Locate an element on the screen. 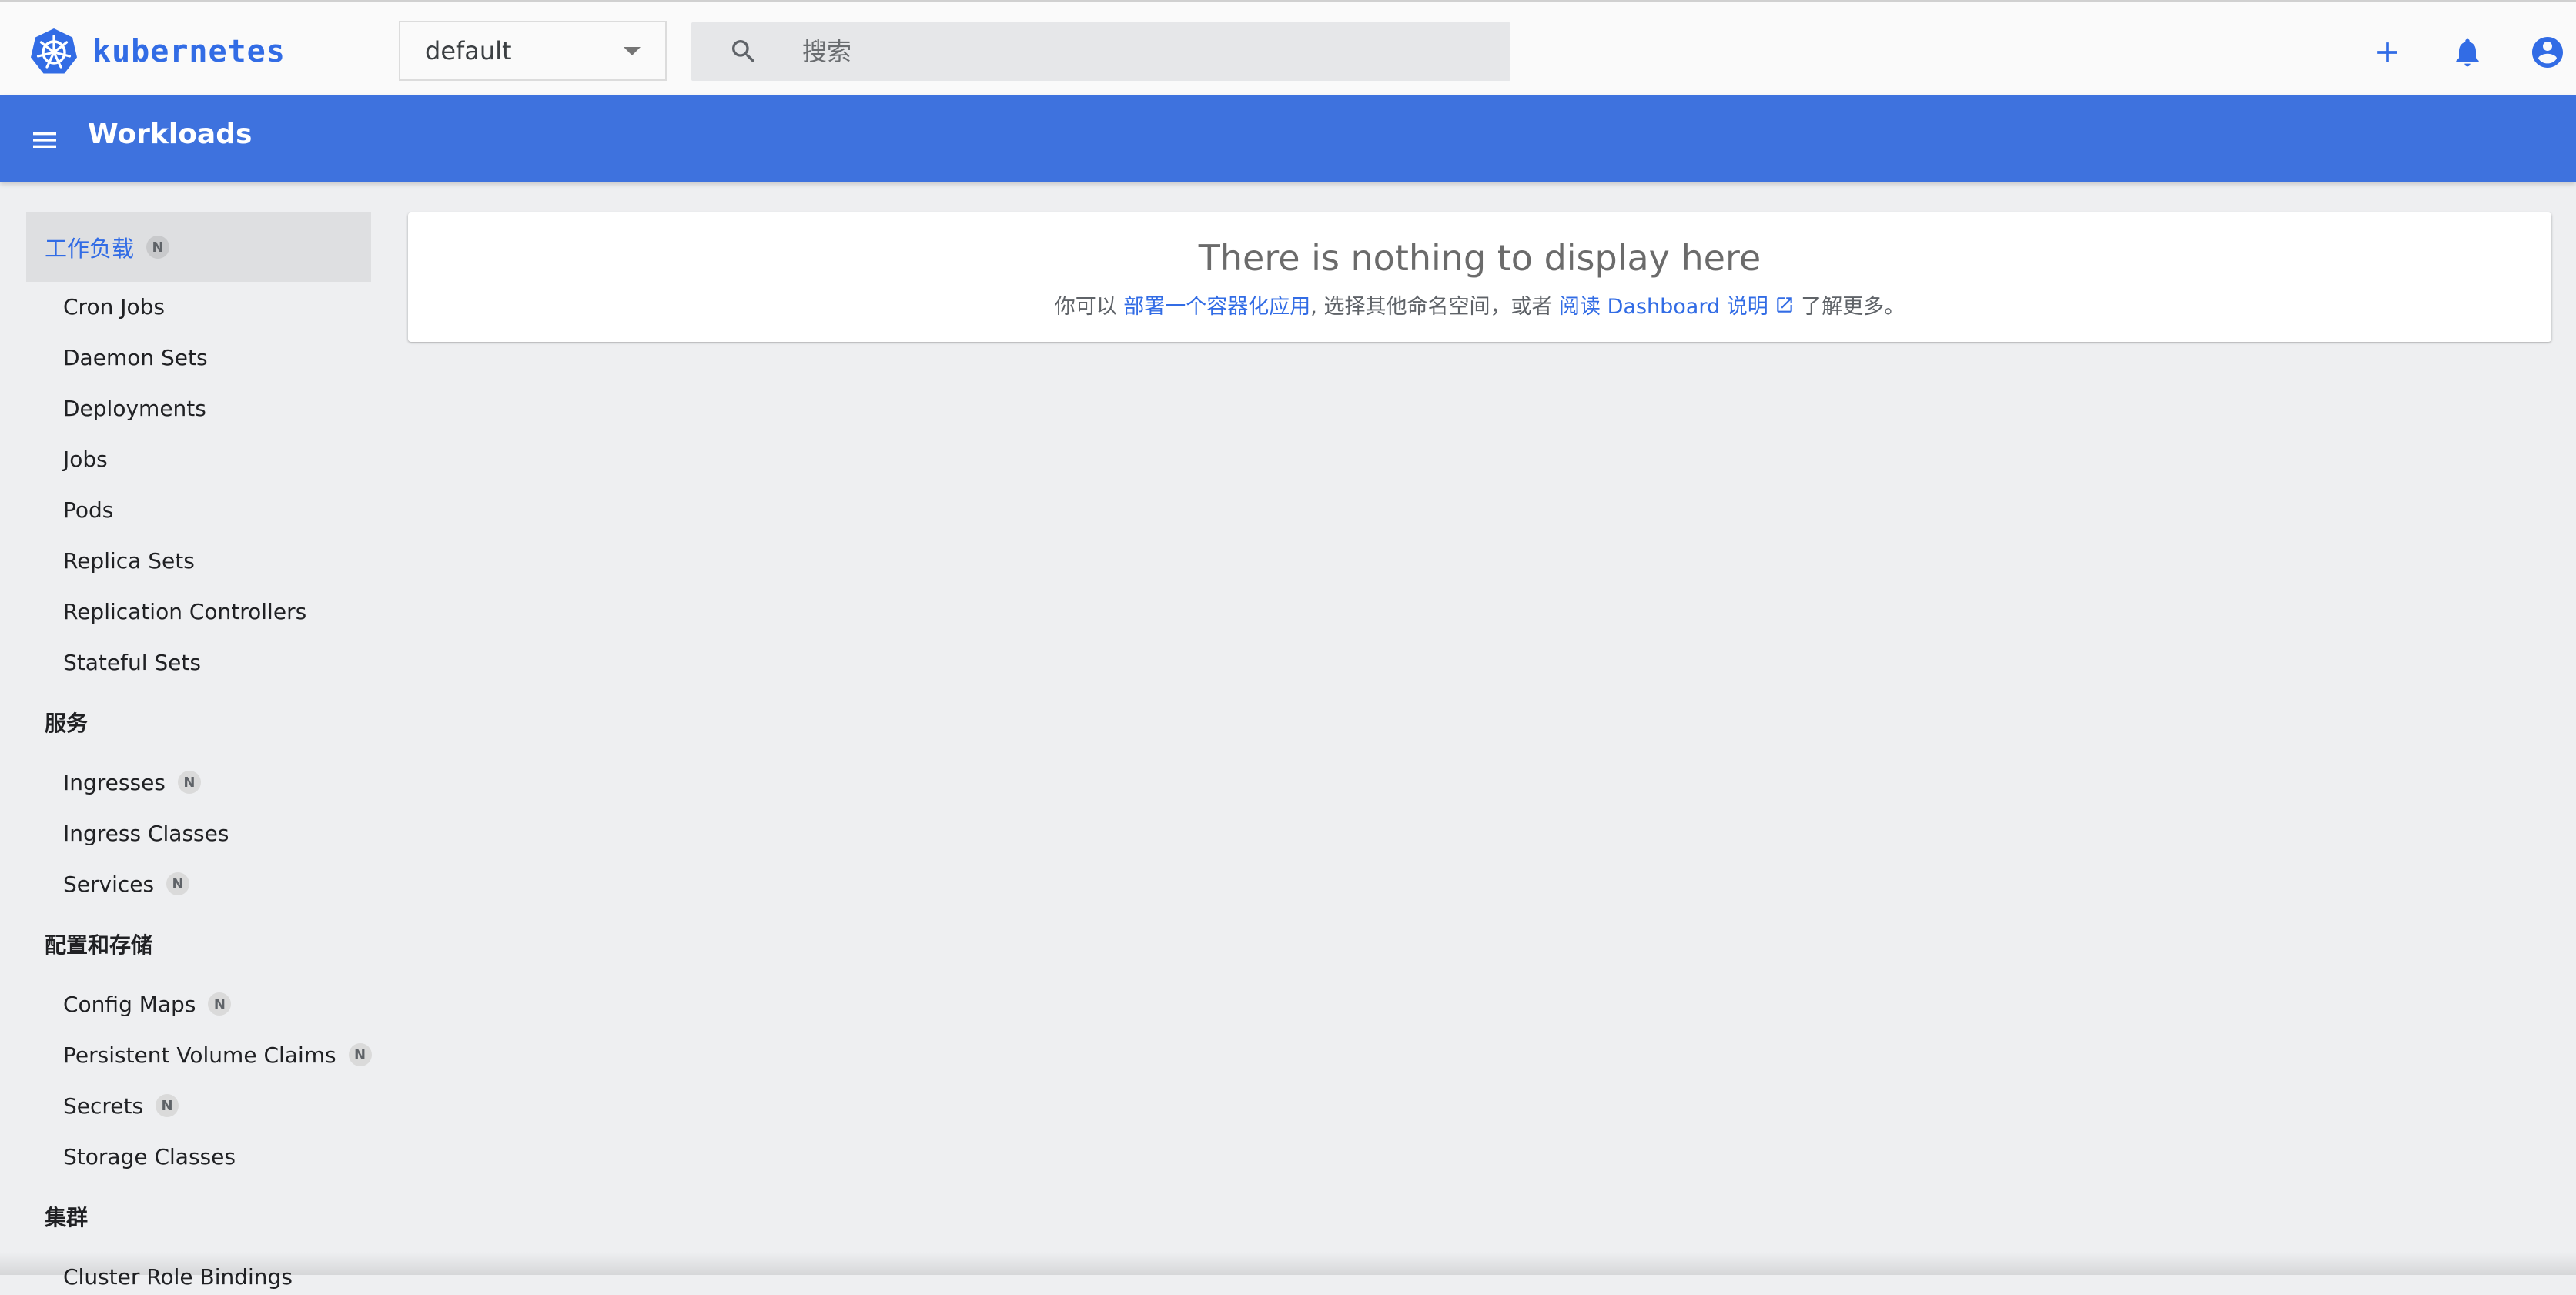  sidebar-item-label: Persistent Volume Claims is located at coordinates (200, 1055).